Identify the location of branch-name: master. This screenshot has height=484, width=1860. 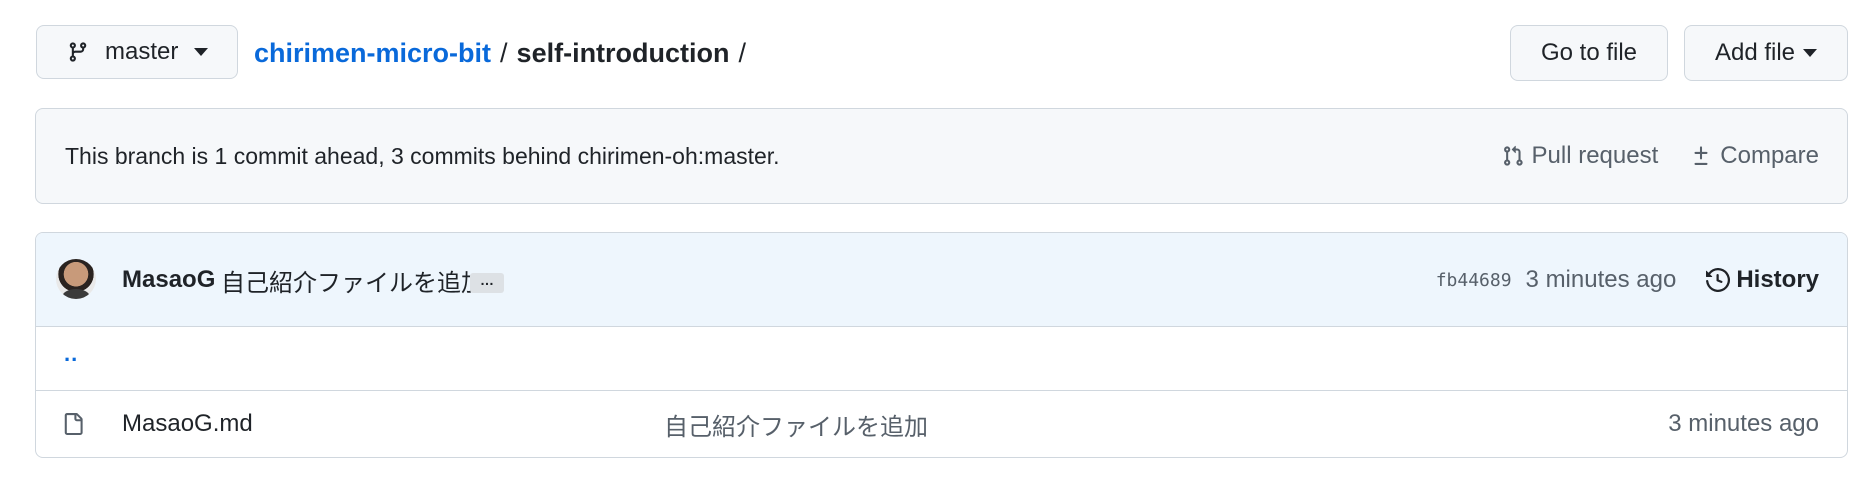
(142, 51).